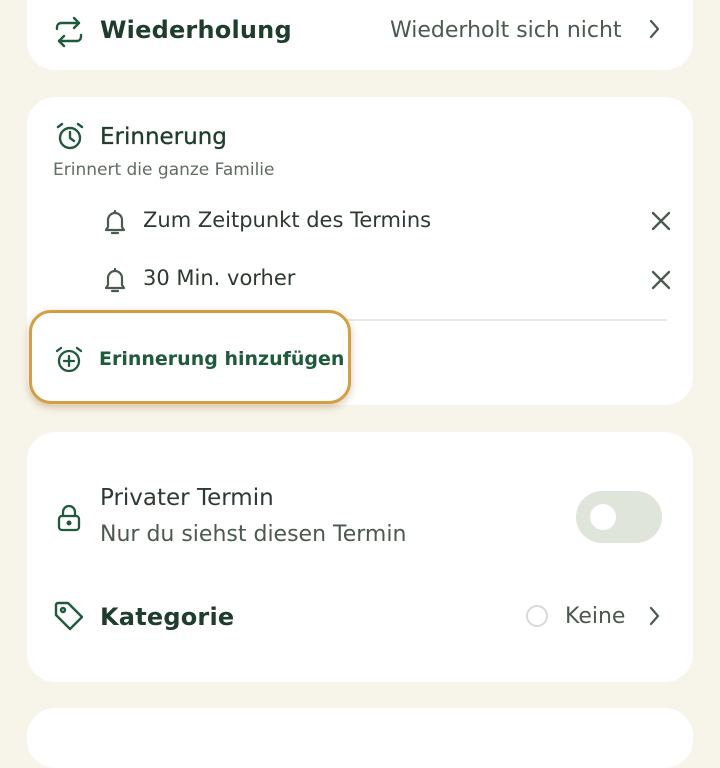 This screenshot has height=768, width=720. Describe the element at coordinates (506, 30) in the screenshot. I see `repeat-value: Wiederholt sich nicht` at that location.